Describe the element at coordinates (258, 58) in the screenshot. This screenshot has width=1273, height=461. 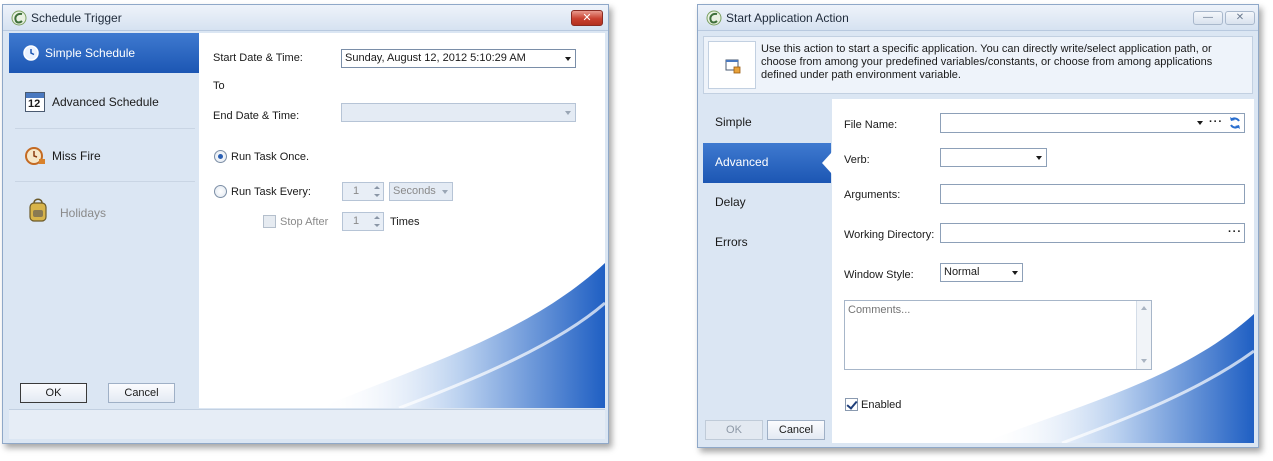
I see `start-date-label: Start Date & Time:` at that location.